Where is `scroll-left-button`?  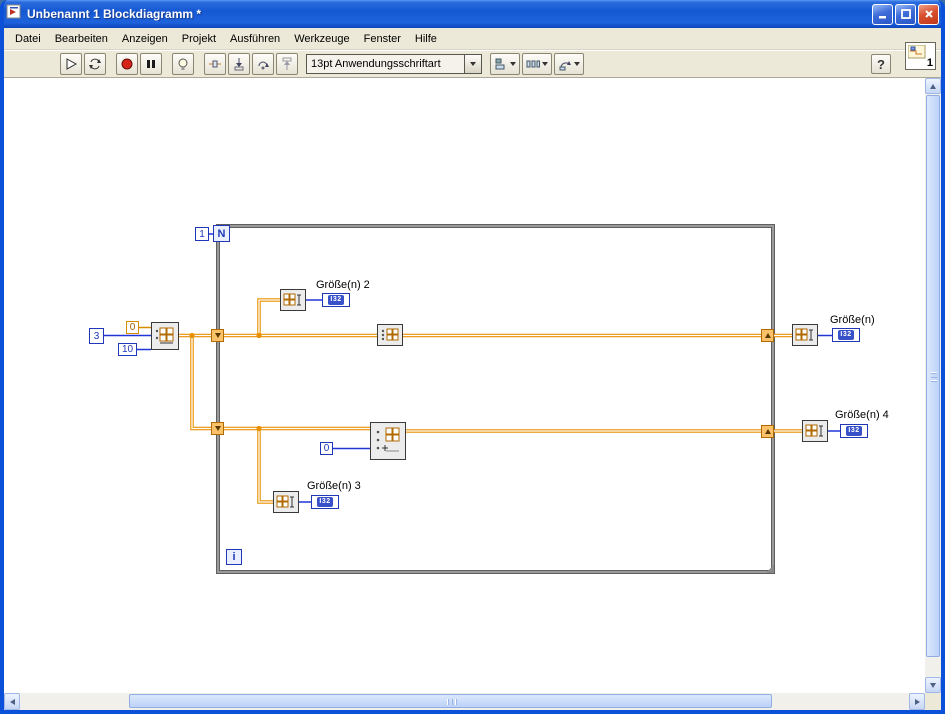 scroll-left-button is located at coordinates (12, 701).